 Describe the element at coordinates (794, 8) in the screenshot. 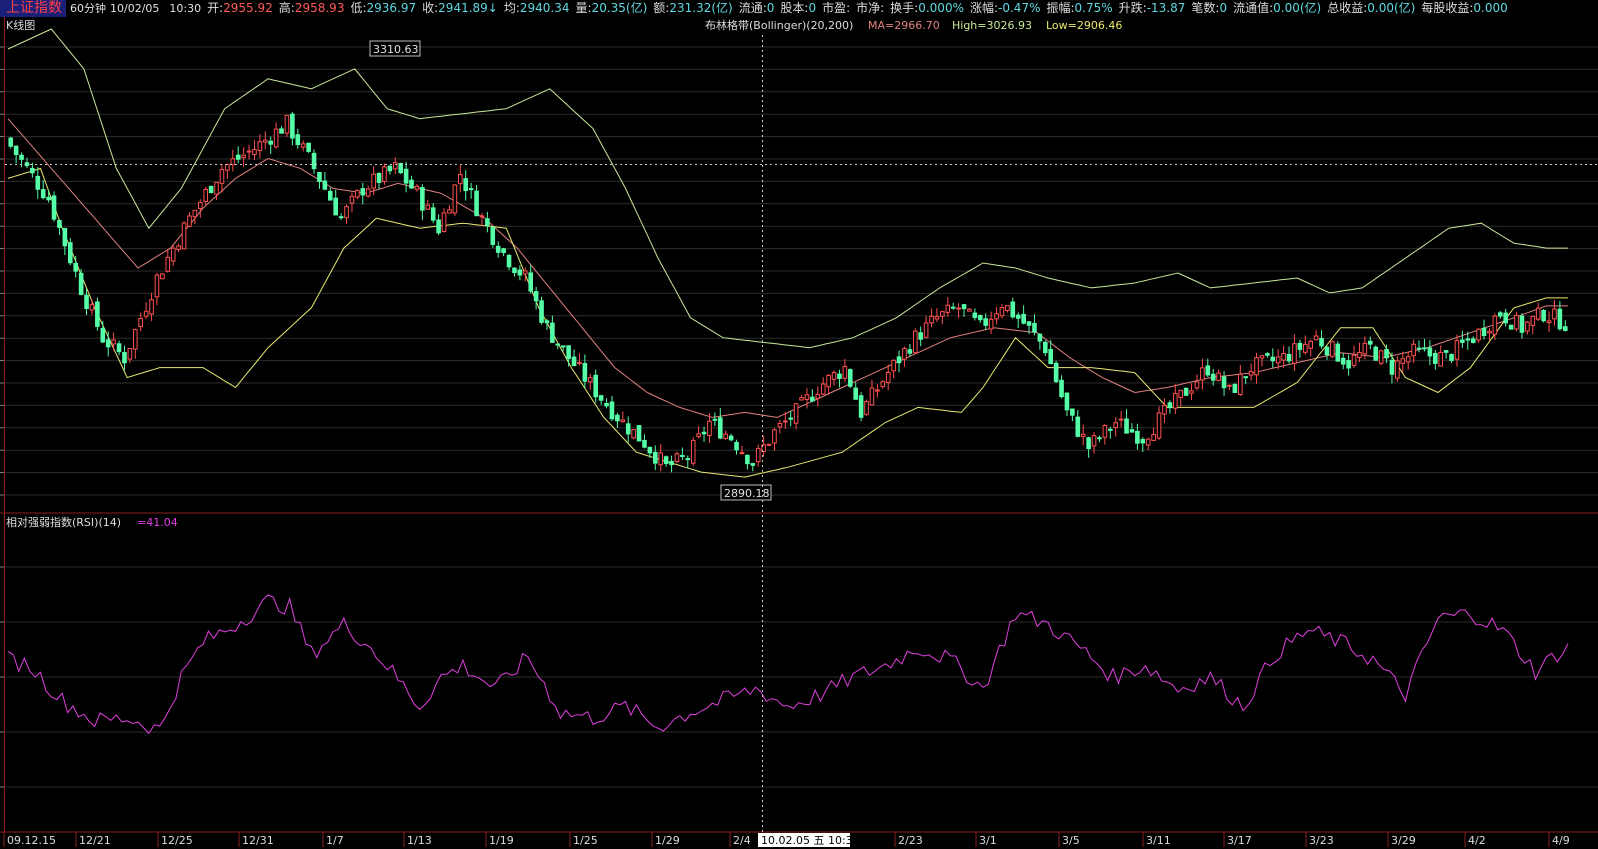

I see `field-label: 股本:` at that location.